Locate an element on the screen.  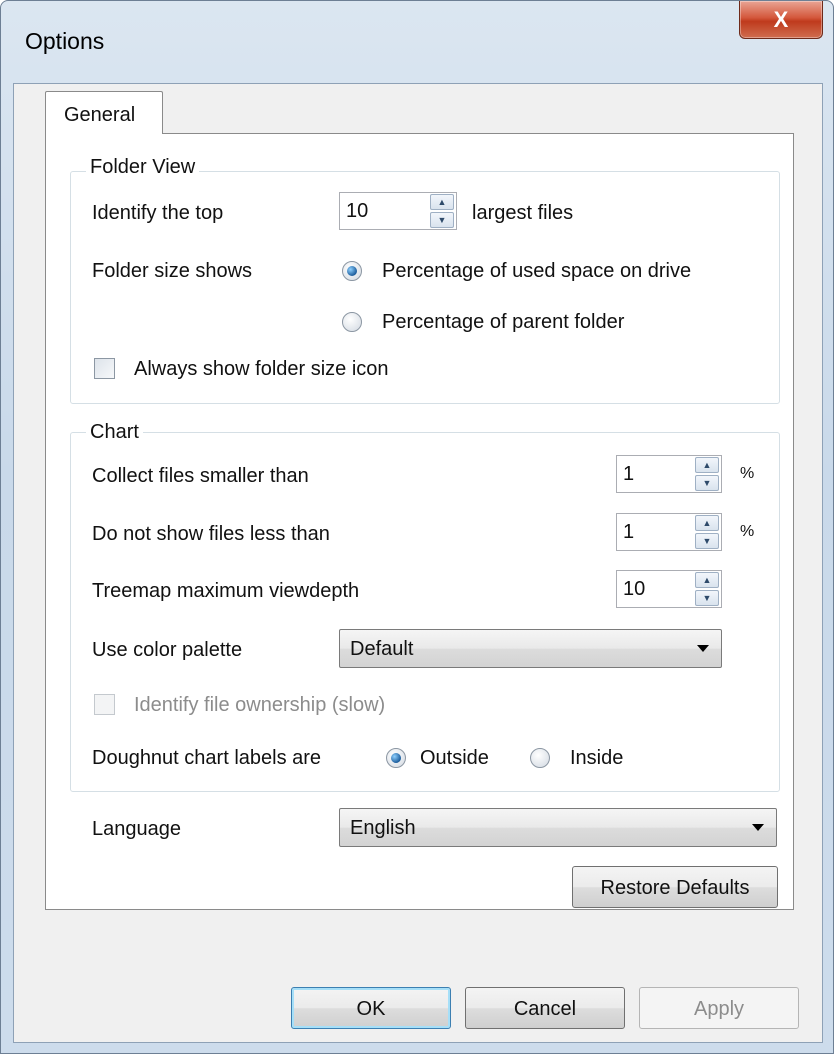
treemap-depth-label: Treemap maximum viewdepth is located at coordinates (226, 591).